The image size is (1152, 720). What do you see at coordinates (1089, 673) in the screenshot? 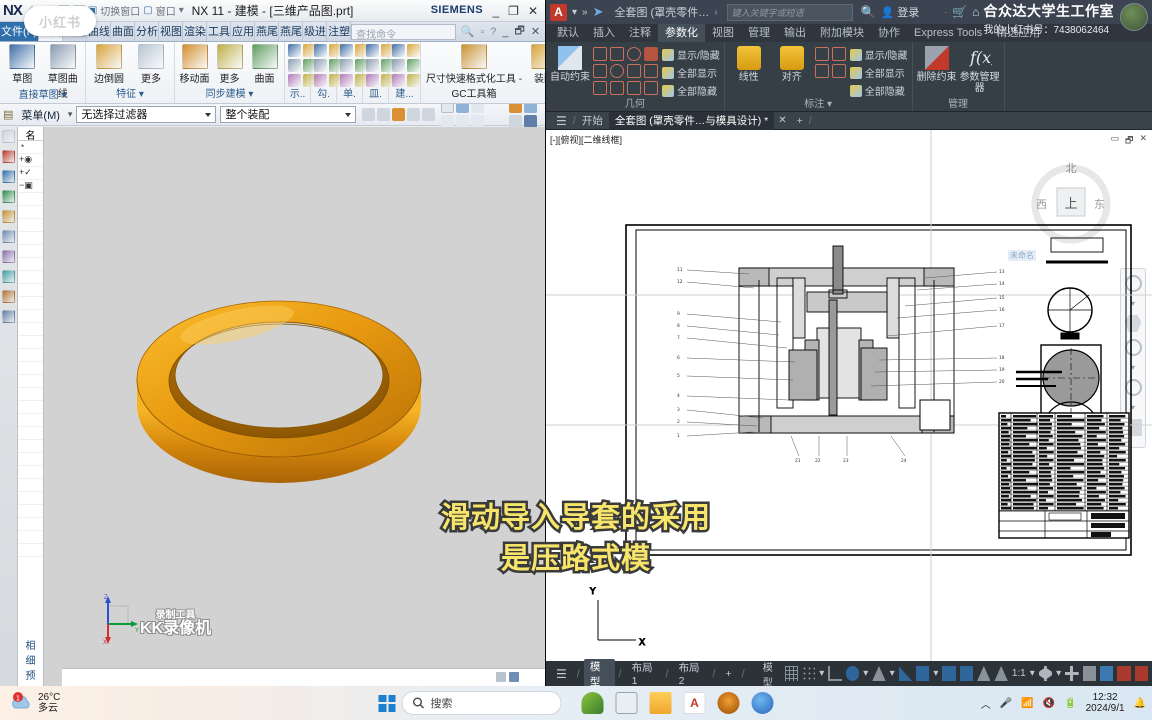
I see `isolate-objects-icon` at bounding box center [1089, 673].